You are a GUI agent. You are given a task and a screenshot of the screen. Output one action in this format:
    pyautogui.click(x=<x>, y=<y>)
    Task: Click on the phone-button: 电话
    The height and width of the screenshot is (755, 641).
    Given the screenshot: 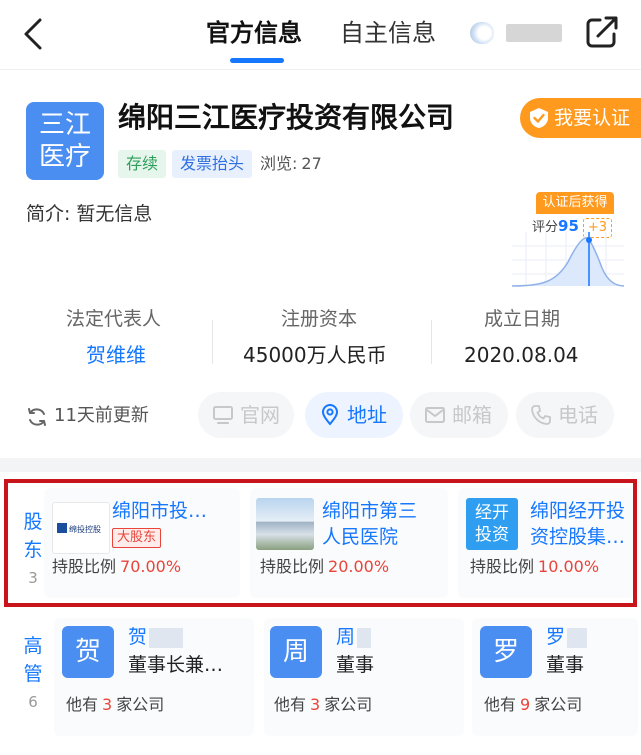 What is the action you would take?
    pyautogui.click(x=565, y=415)
    